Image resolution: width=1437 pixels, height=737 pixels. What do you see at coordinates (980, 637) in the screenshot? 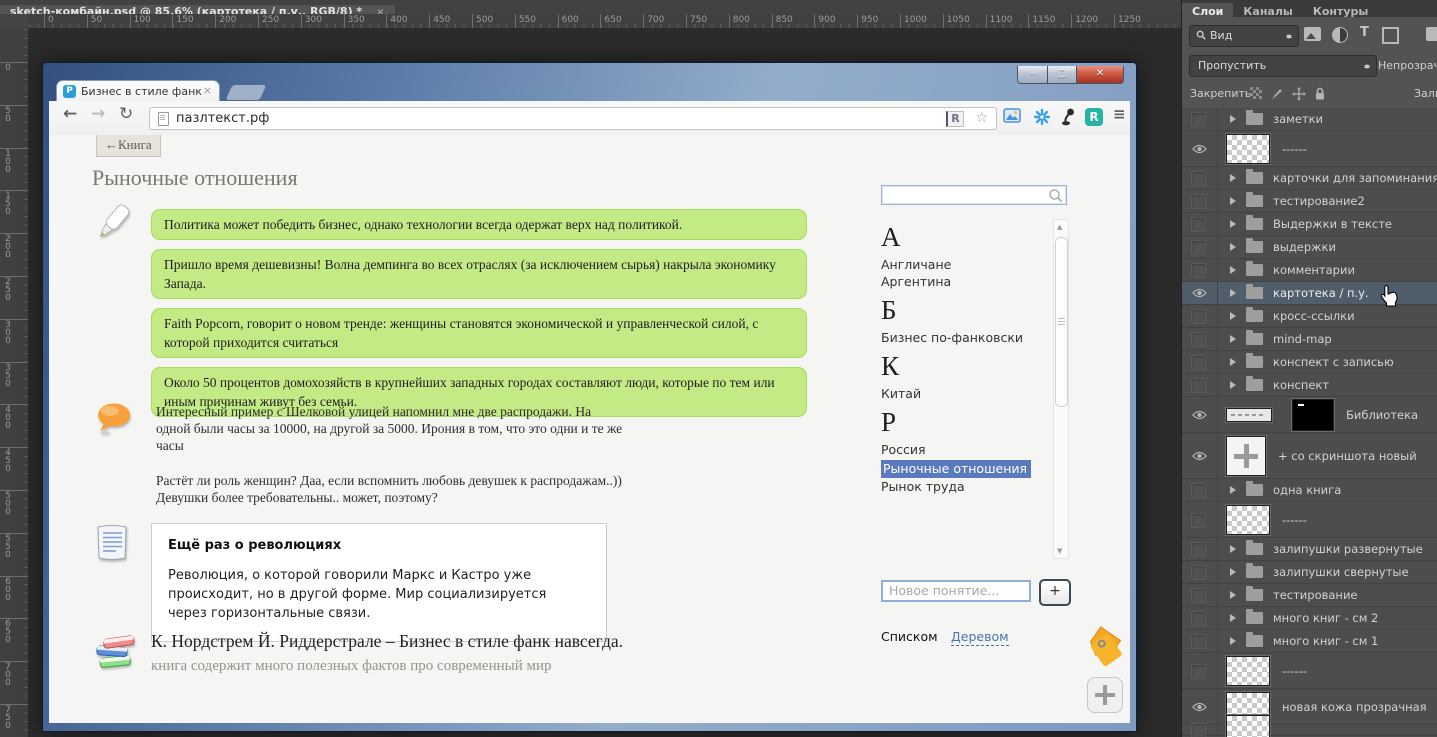
I see `view-as-tree-link: Деревом` at bounding box center [980, 637].